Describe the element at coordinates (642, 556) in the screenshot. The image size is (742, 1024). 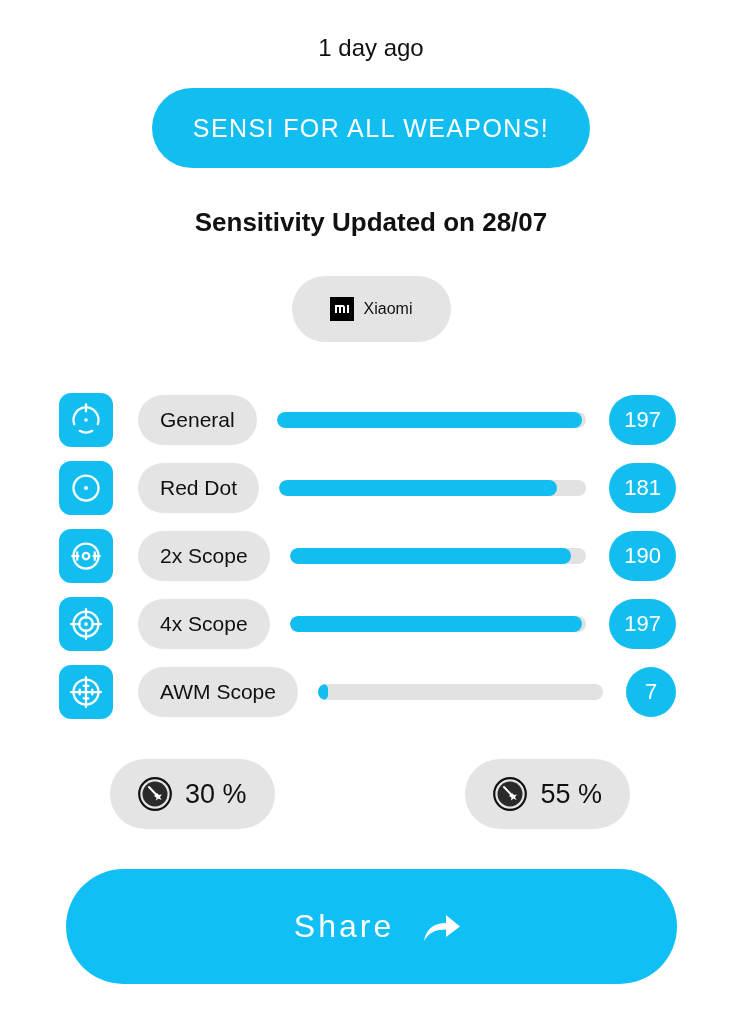
I see `value-badge: 190` at that location.